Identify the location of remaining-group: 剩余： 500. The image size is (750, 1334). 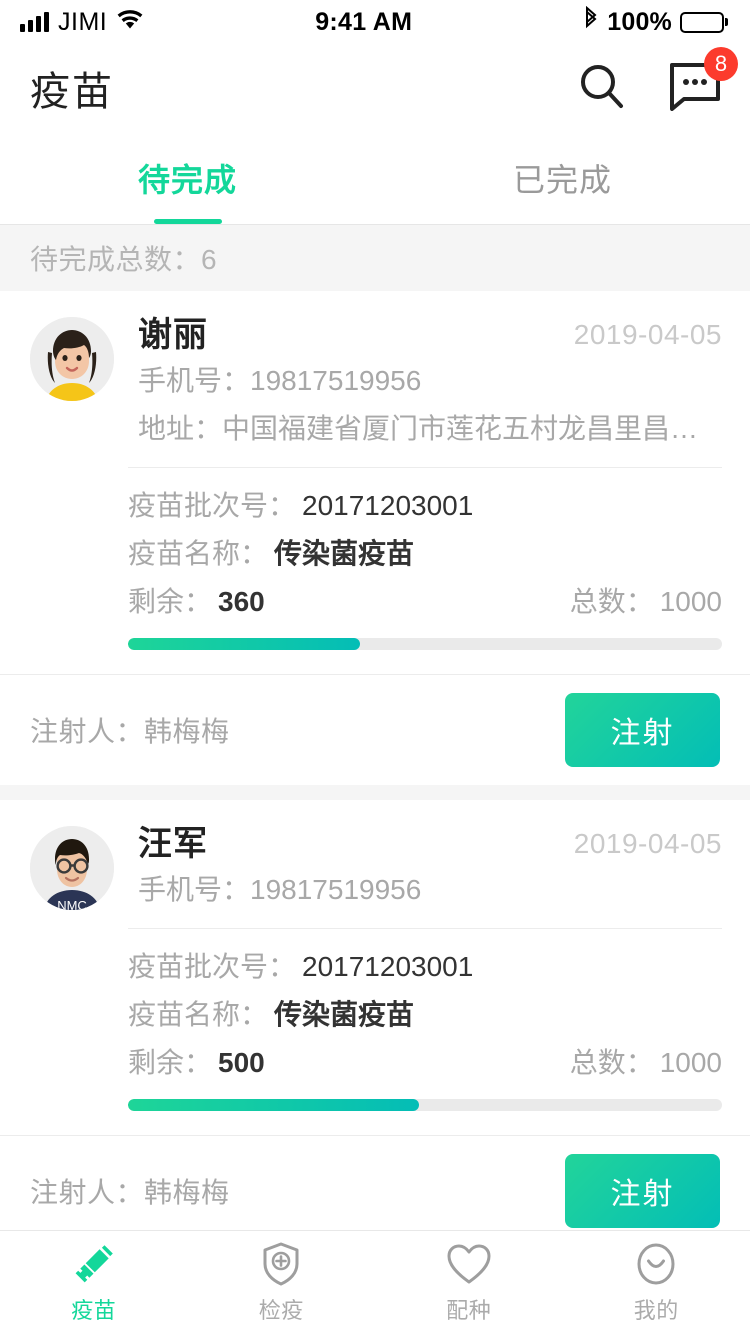
(196, 1063).